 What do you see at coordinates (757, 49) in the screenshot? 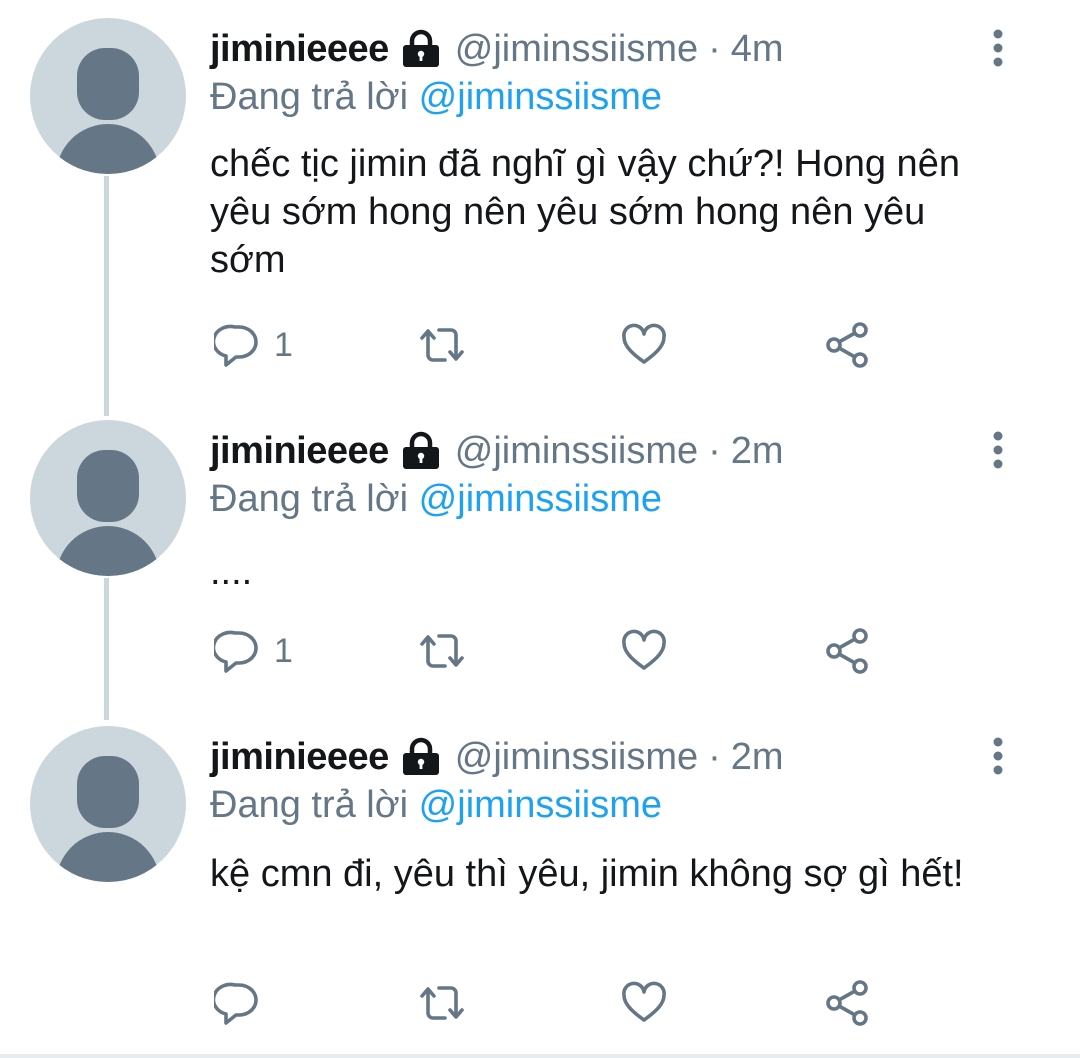
I see `timestamp: 4m` at bounding box center [757, 49].